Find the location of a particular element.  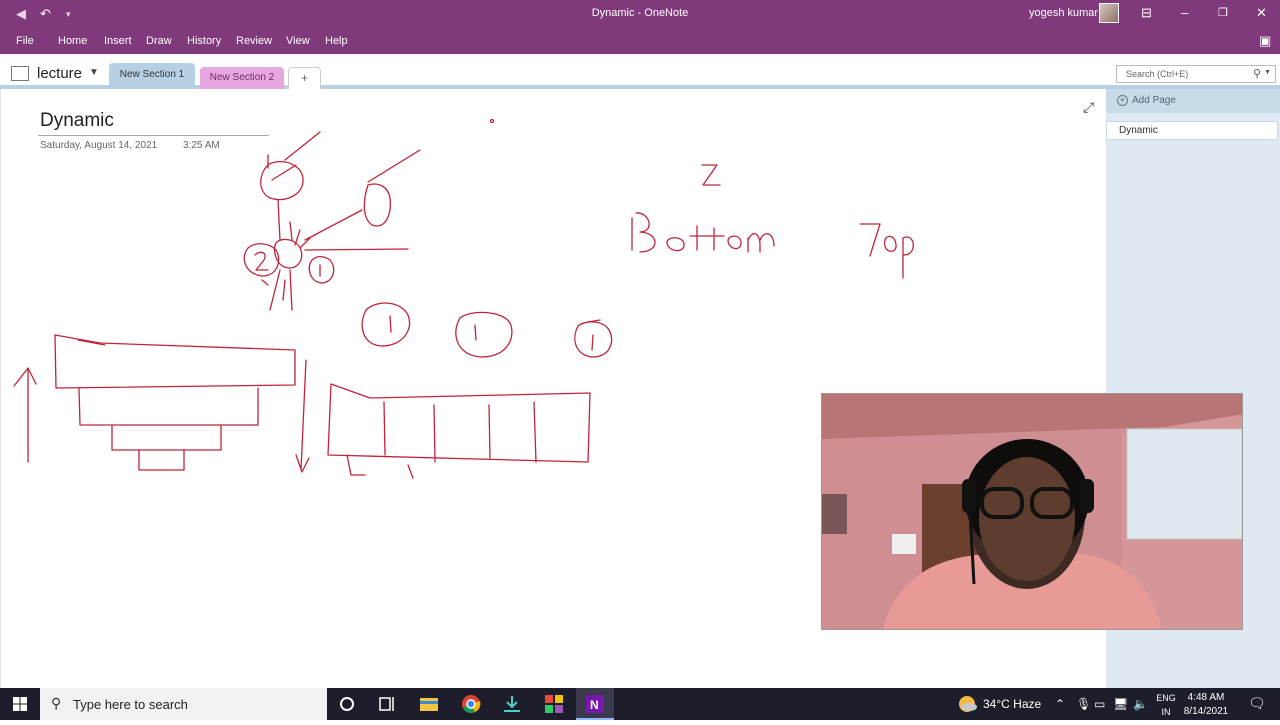

add-page-label: Add Page is located at coordinates (1154, 100).